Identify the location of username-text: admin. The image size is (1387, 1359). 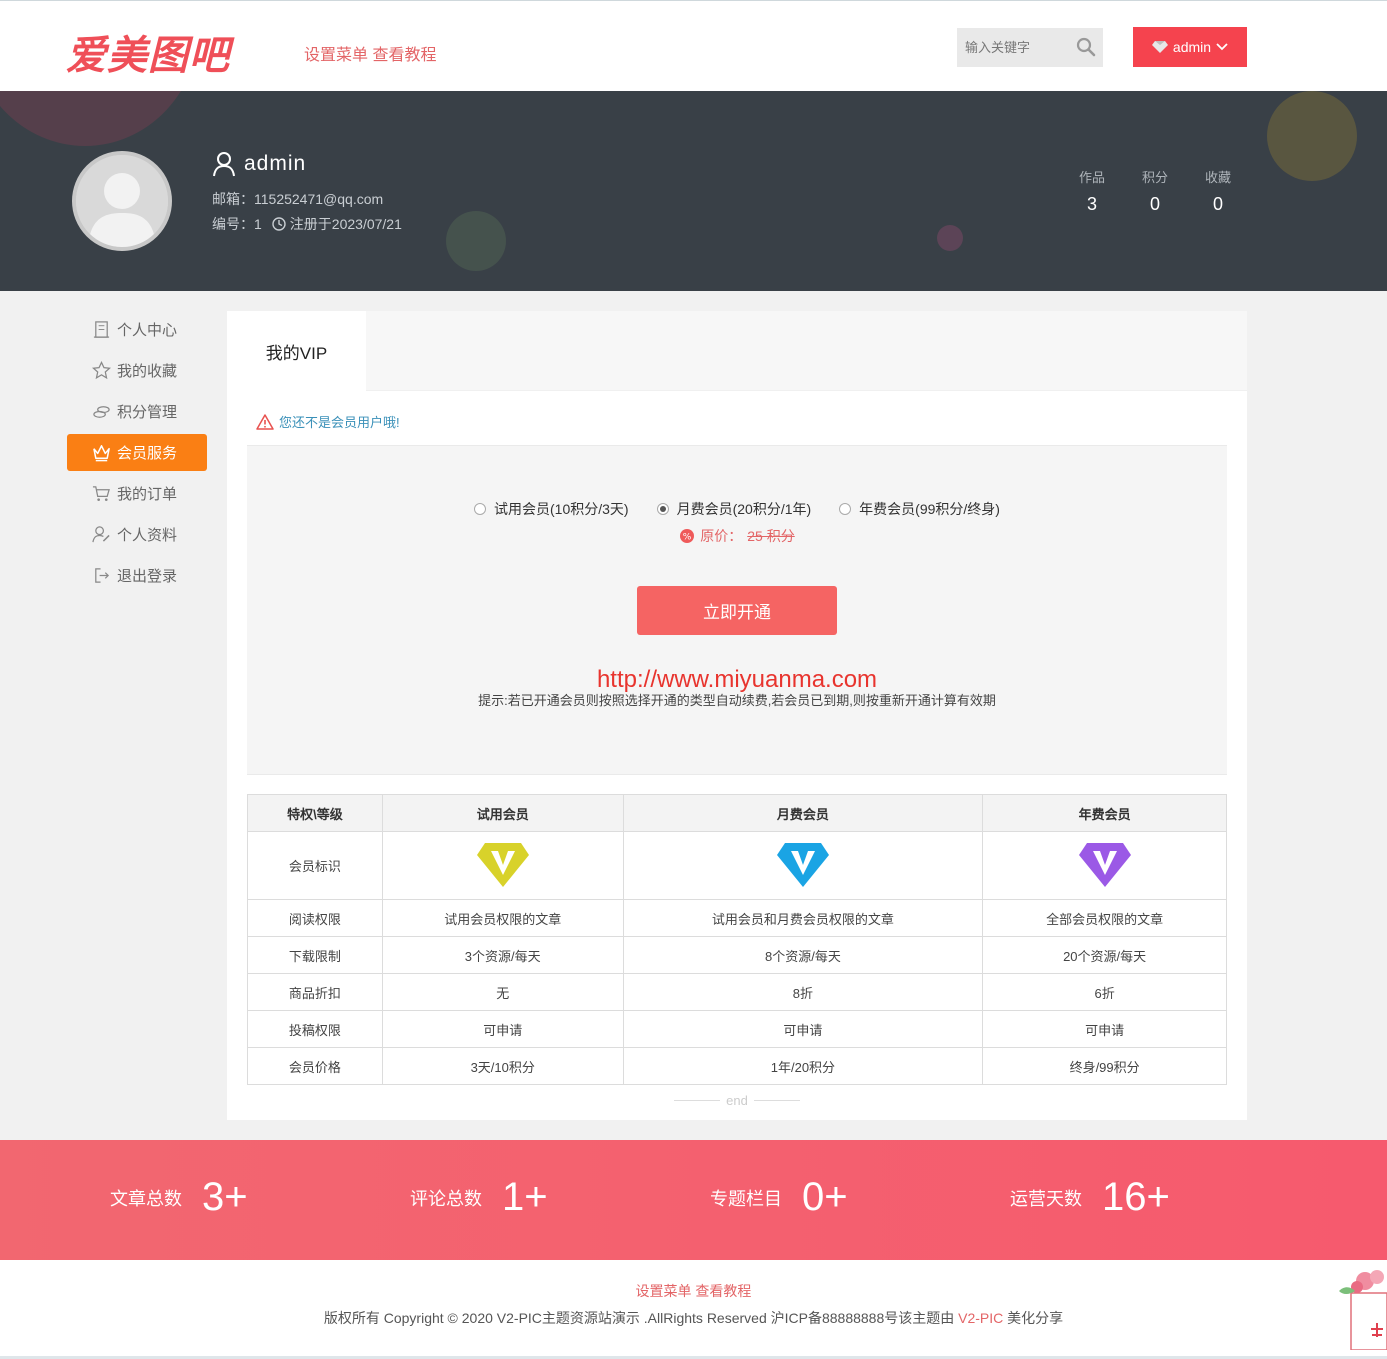
(275, 163).